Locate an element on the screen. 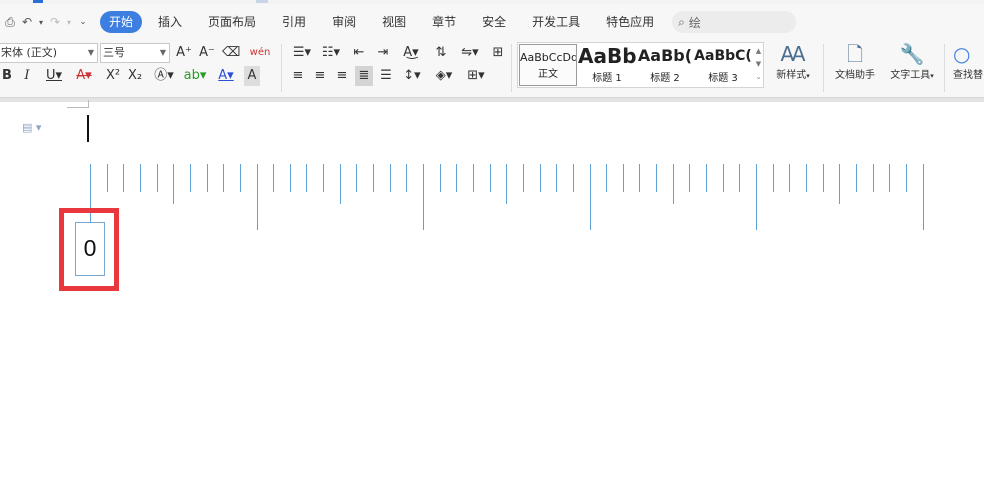 The height and width of the screenshot is (500, 984). underline-icon: U▾ is located at coordinates (54, 76).